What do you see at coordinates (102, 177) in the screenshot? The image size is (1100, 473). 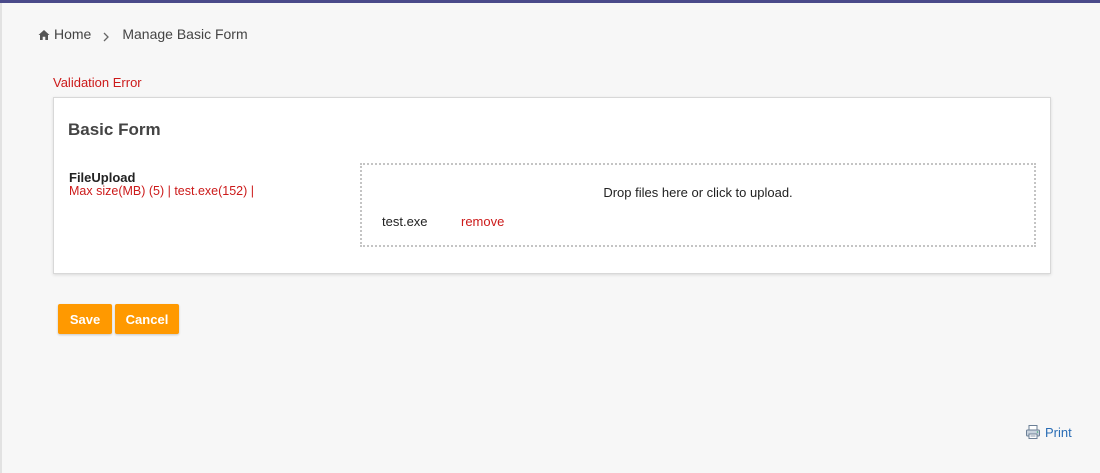 I see `file-upload-label: FileUpload` at bounding box center [102, 177].